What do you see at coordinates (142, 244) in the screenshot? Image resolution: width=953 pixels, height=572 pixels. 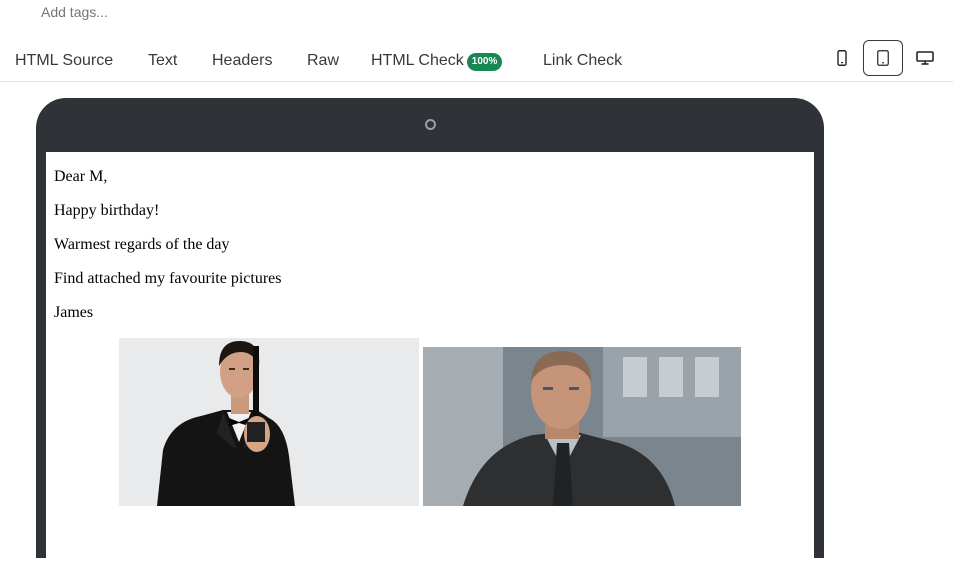 I see `email-line: Warmest regards of the day` at bounding box center [142, 244].